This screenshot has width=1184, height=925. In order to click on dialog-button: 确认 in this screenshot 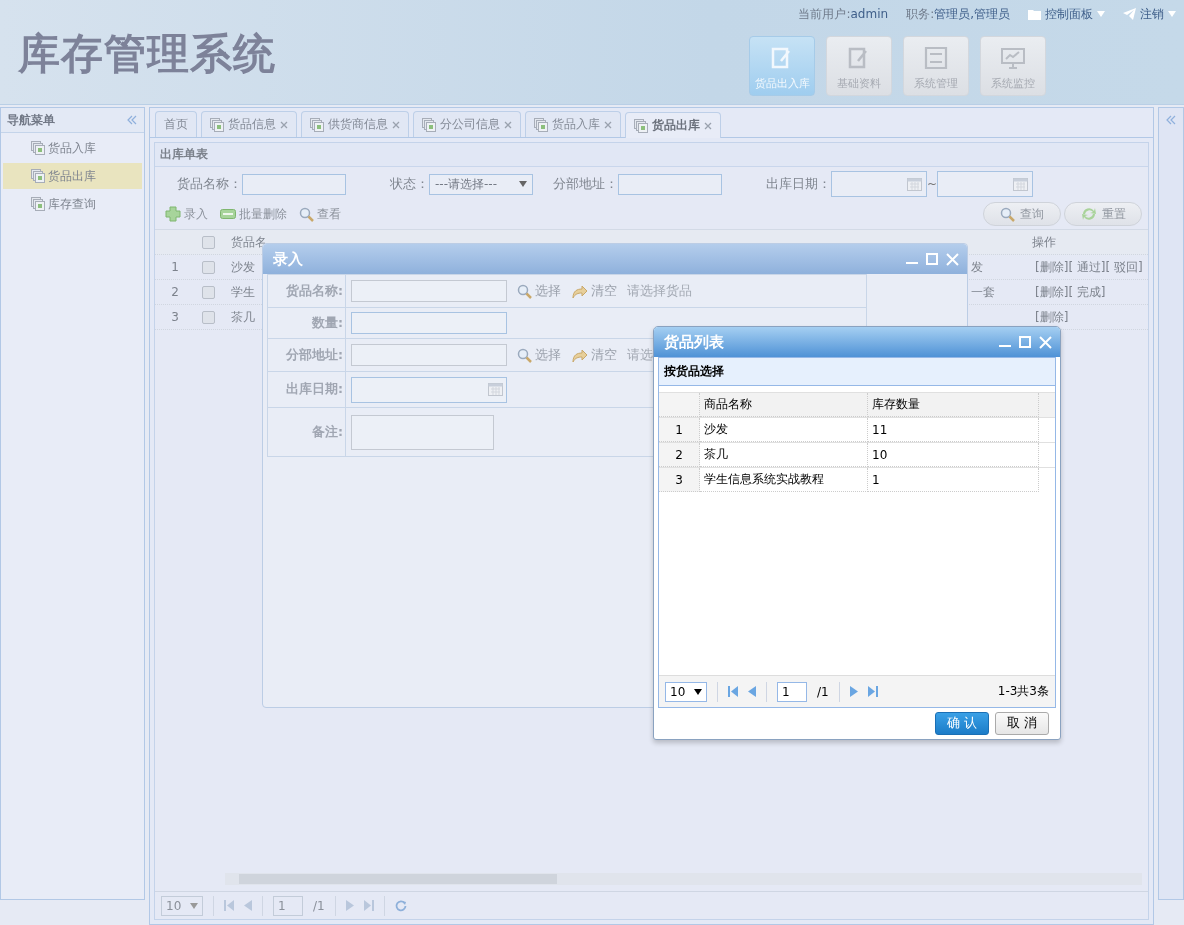, I will do `click(962, 723)`.